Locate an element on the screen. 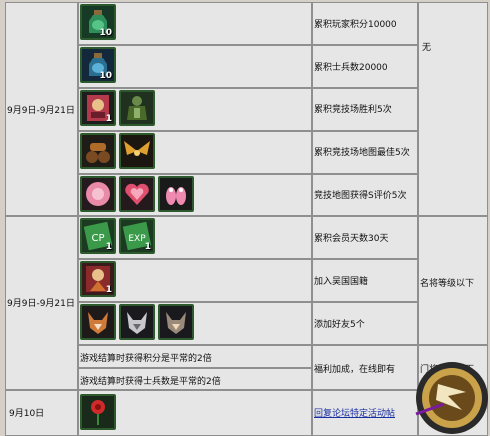 The height and width of the screenshot is (436, 490). cannon-icon is located at coordinates (98, 151).